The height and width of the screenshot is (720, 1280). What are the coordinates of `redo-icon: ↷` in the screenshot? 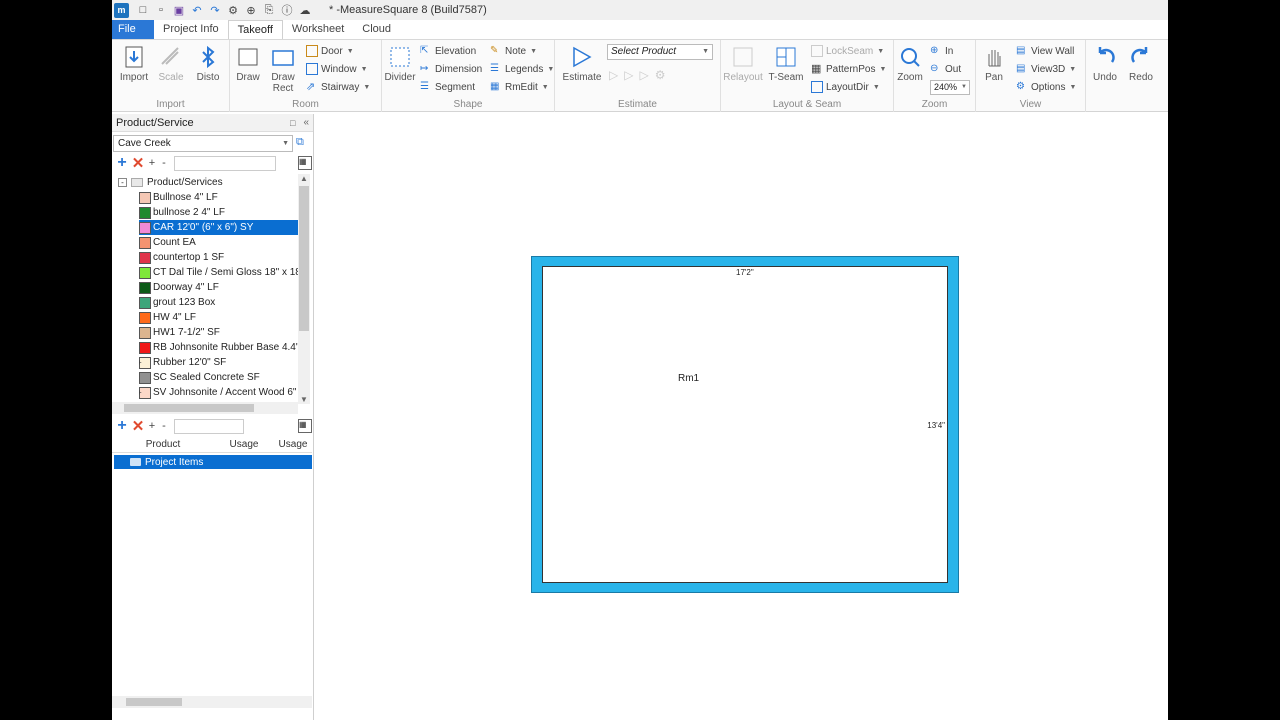 It's located at (215, 10).